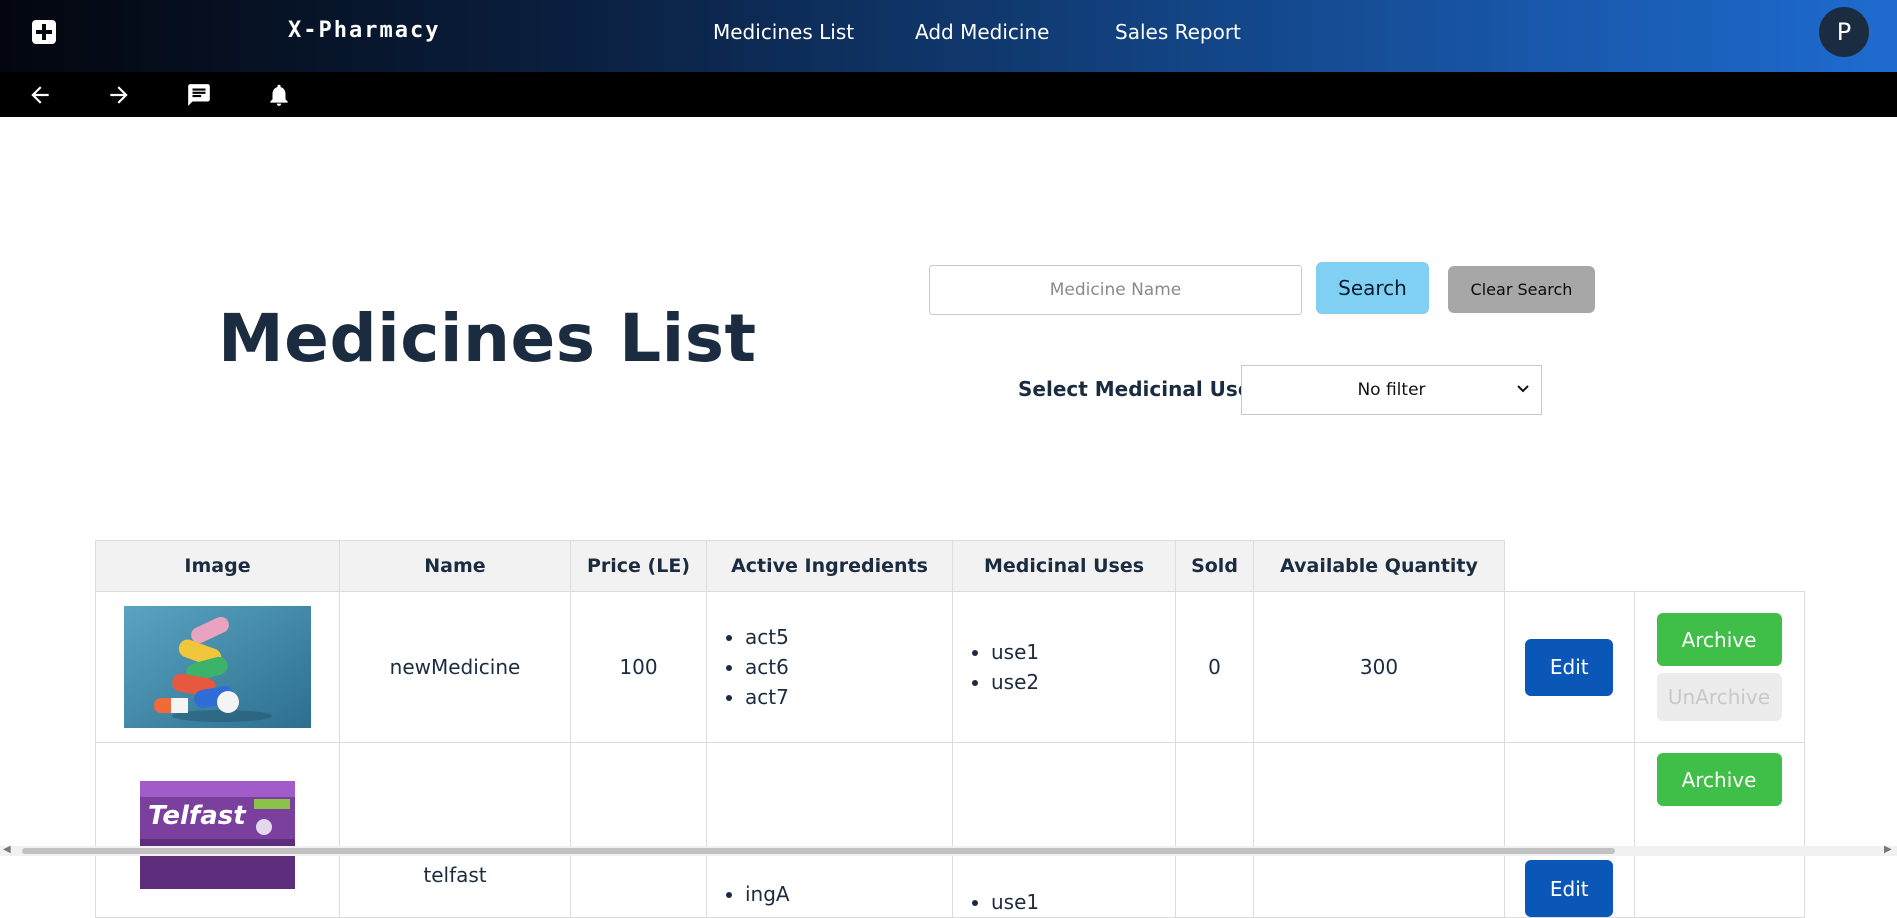 The height and width of the screenshot is (918, 1897). I want to click on row-name: newMedicine, so click(455, 667).